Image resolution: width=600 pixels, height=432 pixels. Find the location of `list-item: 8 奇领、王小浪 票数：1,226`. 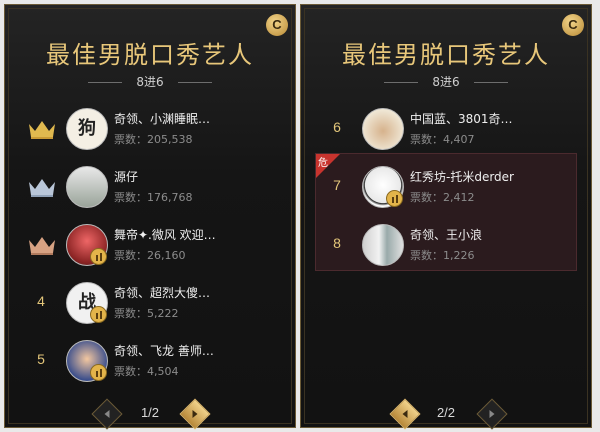

list-item: 8 奇领、王小浪 票数：1,226 is located at coordinates (446, 246).